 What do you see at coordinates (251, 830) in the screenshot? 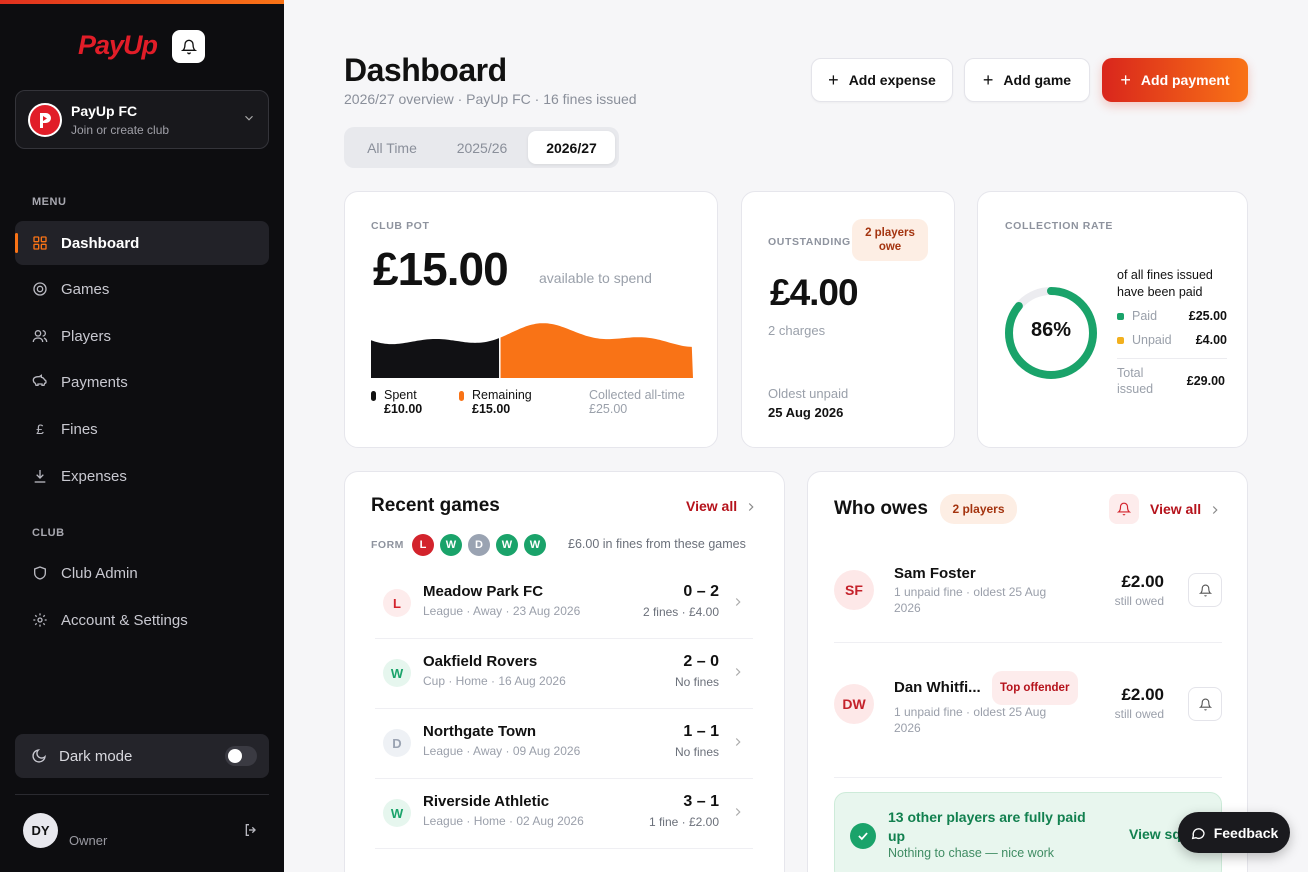
I see `logout-icon` at bounding box center [251, 830].